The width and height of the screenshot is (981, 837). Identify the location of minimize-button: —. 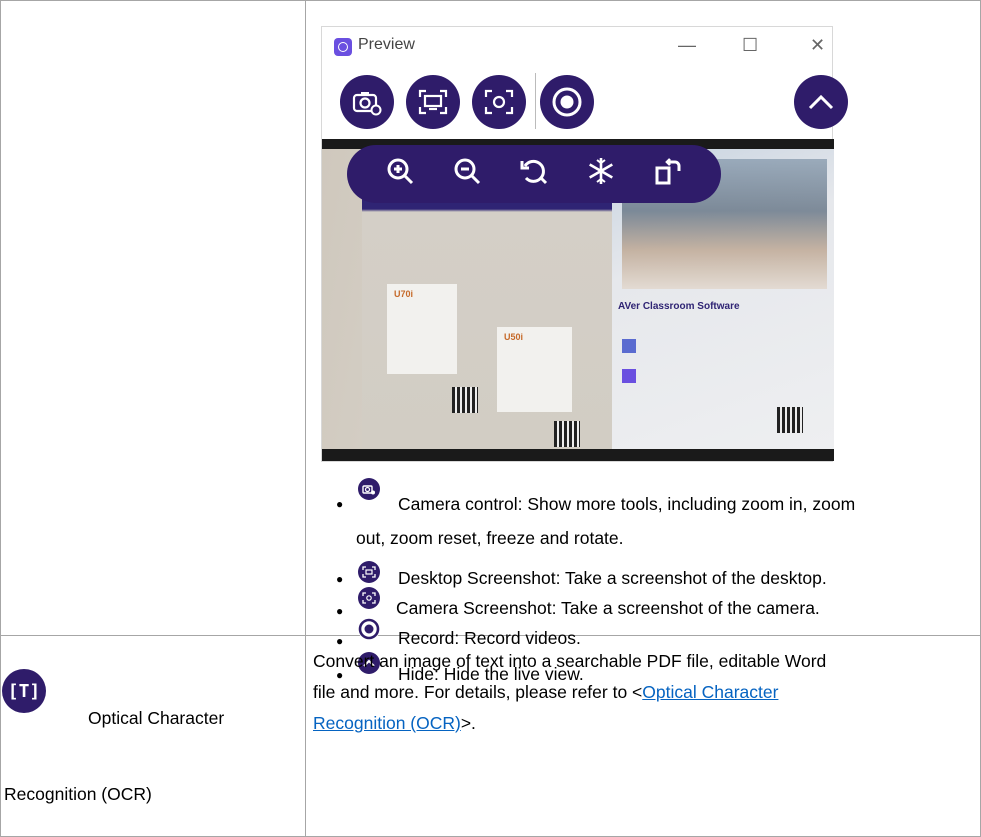
(687, 45).